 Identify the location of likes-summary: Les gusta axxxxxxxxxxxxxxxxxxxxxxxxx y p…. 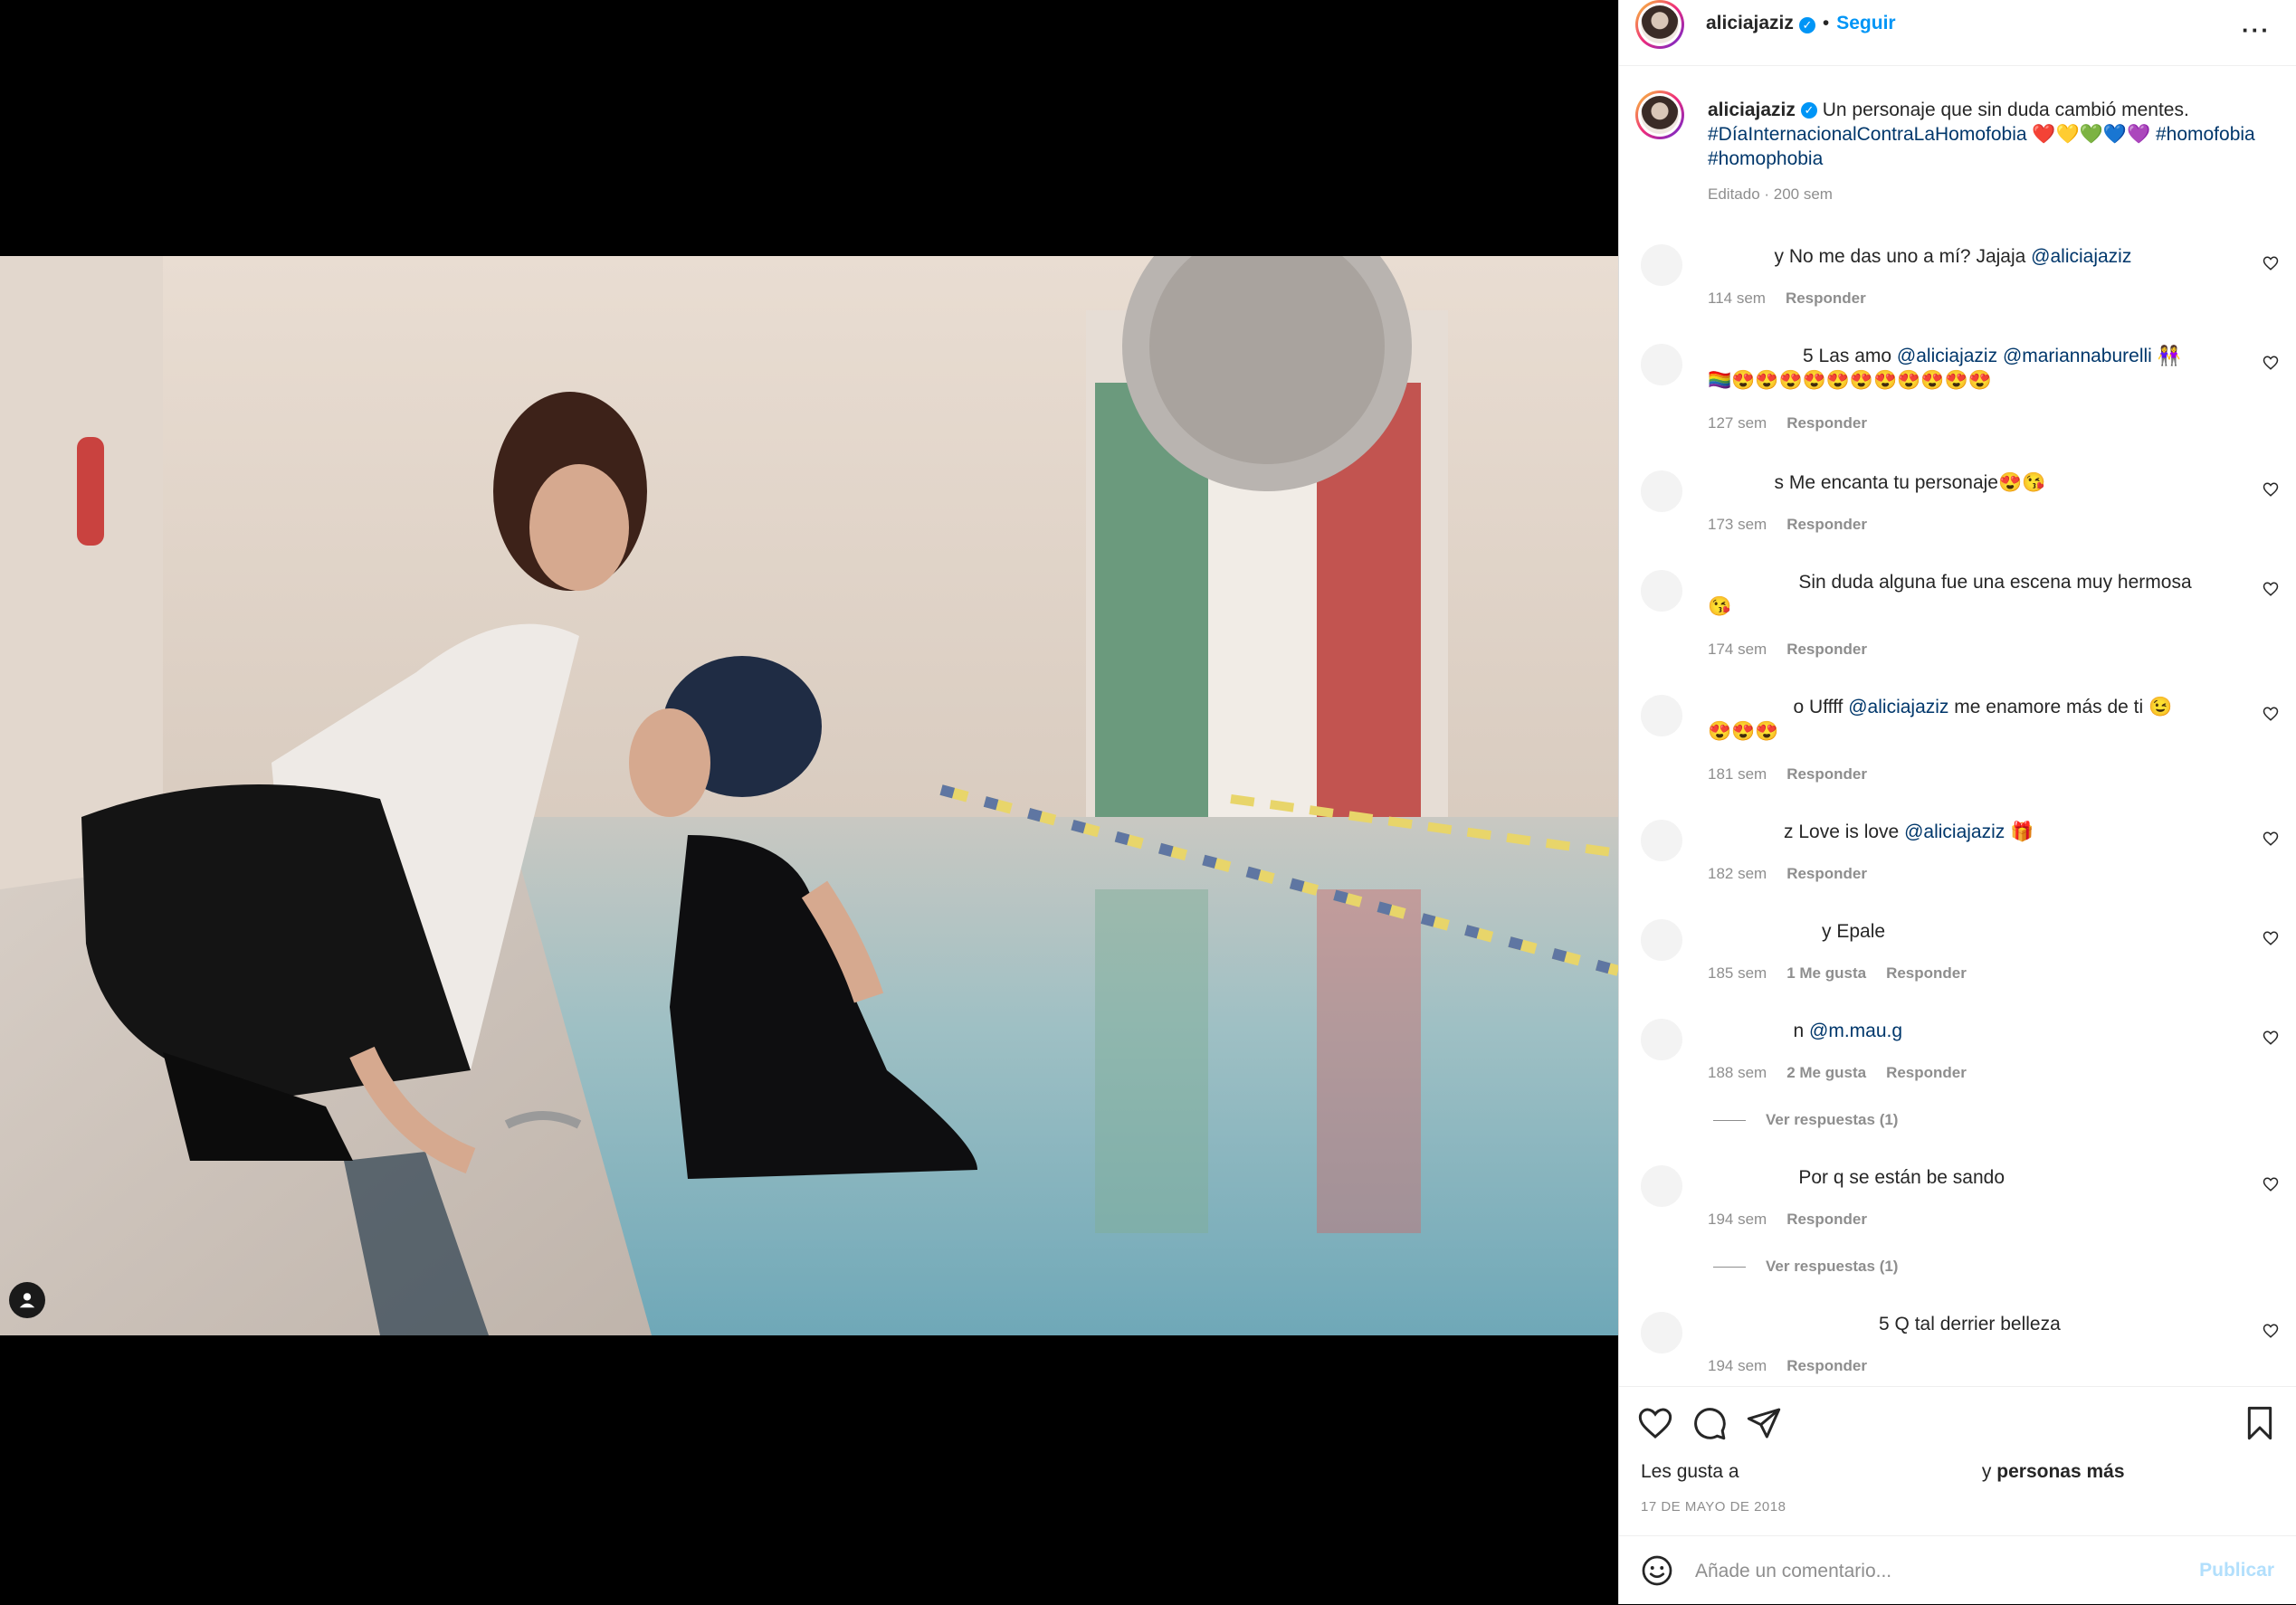
(1883, 1472).